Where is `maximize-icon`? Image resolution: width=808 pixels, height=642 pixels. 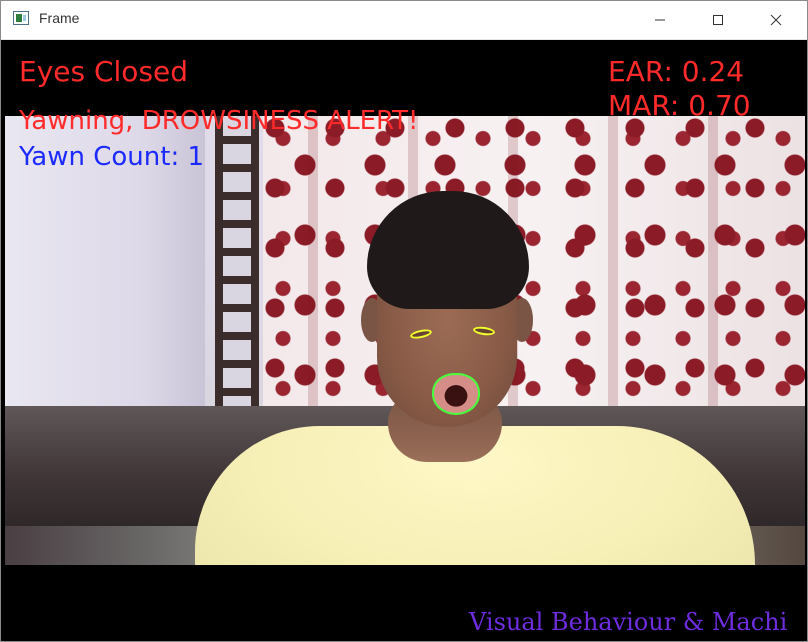
maximize-icon is located at coordinates (718, 20).